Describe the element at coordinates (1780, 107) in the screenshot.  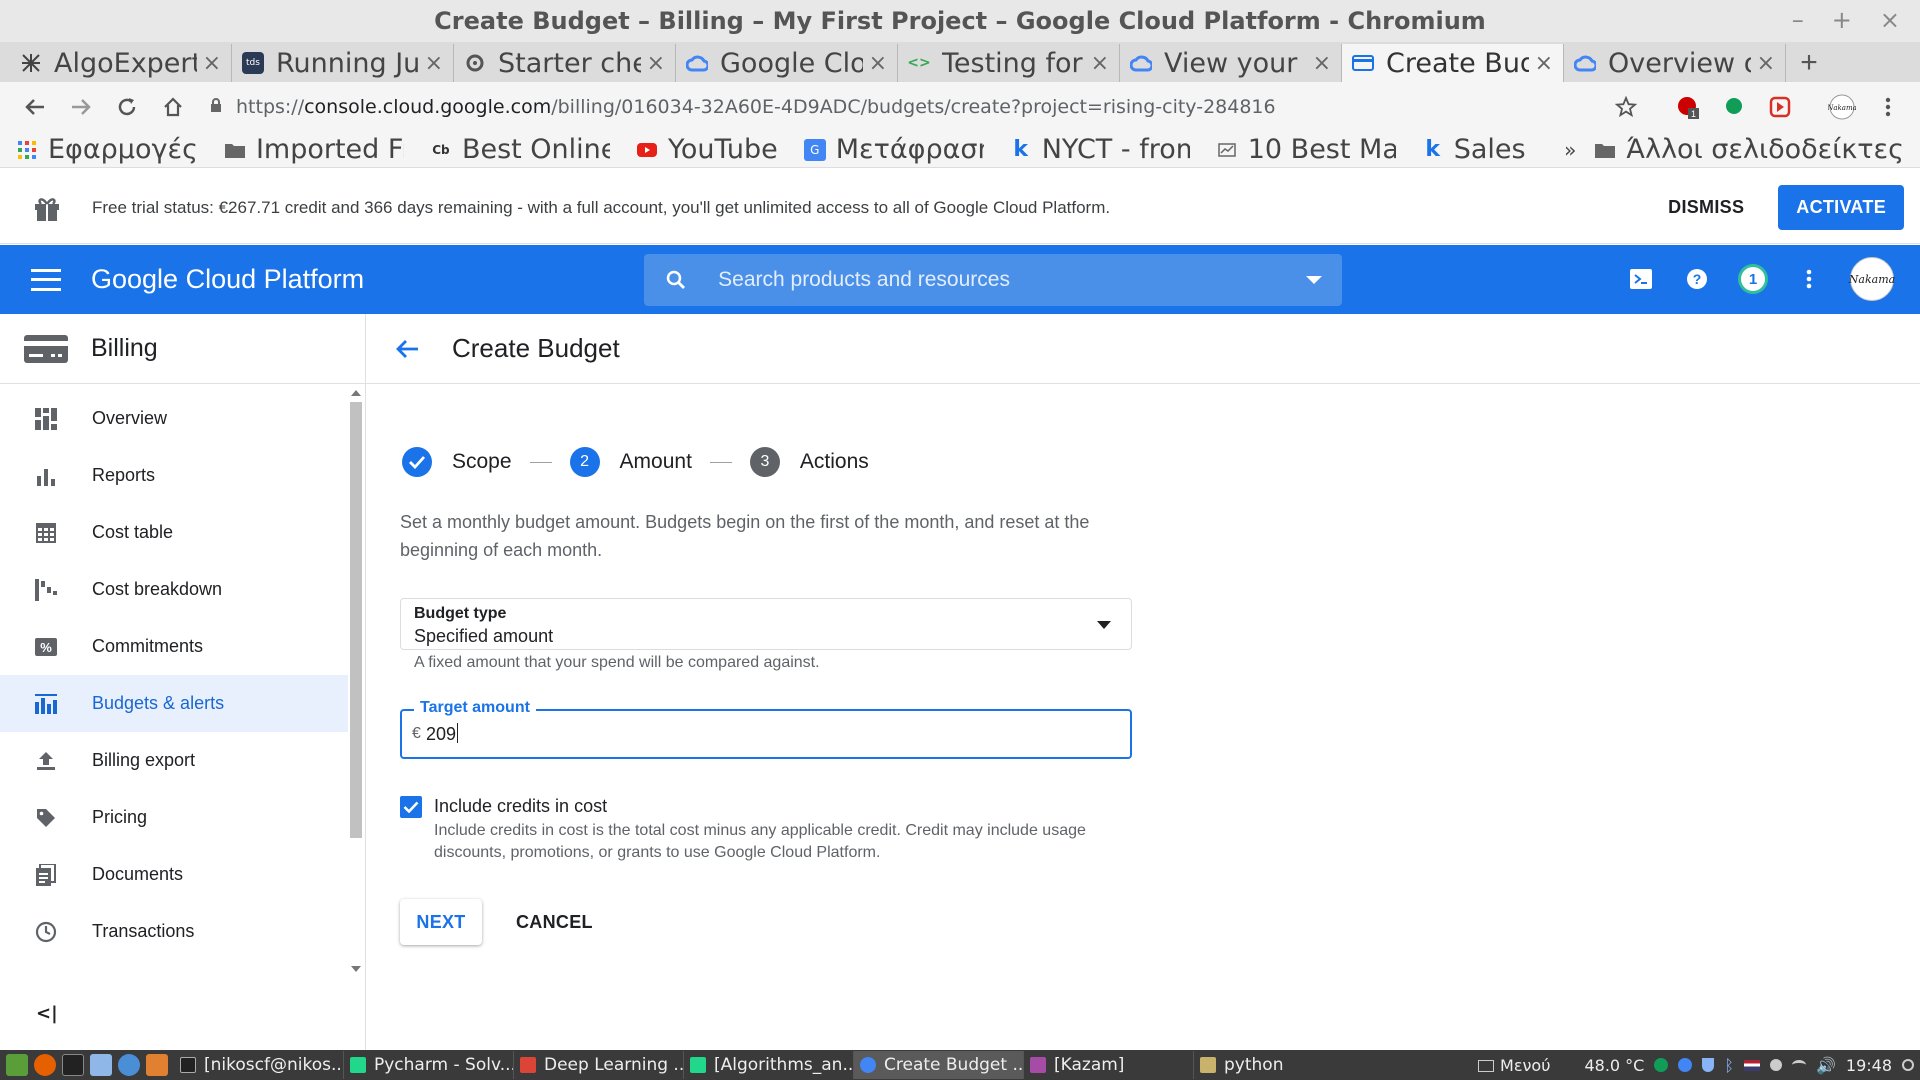
I see `extension-red-icon` at that location.